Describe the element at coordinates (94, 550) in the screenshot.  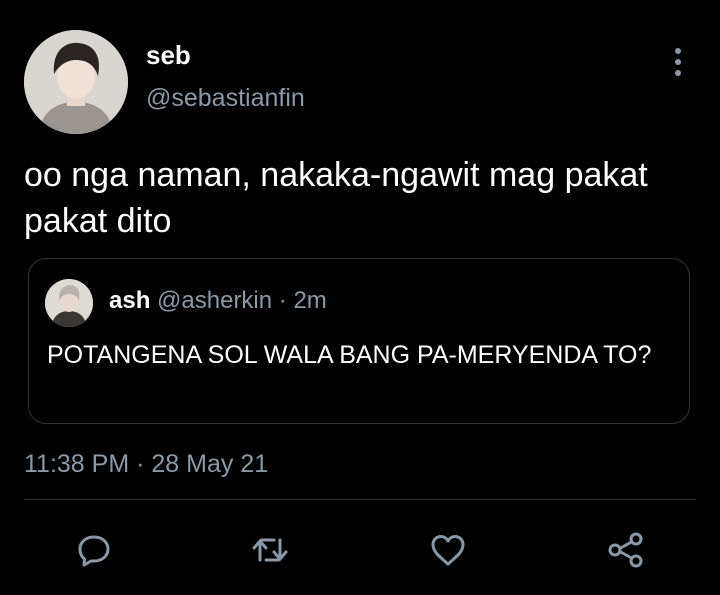
I see `reply-icon` at that location.